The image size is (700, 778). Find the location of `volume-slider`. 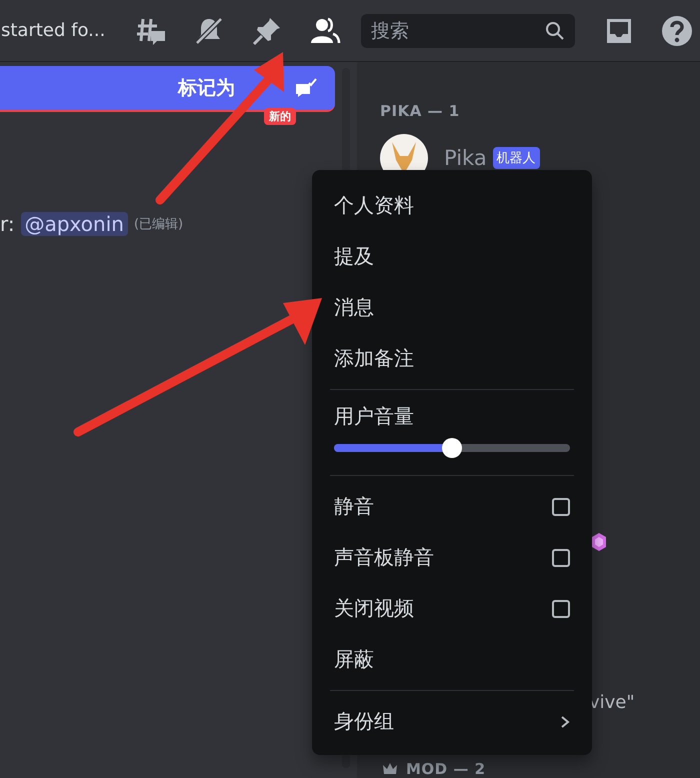

volume-slider is located at coordinates (452, 448).